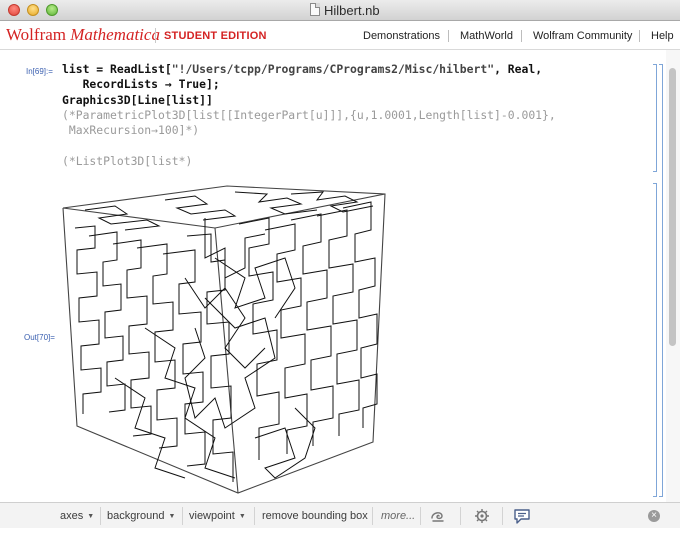 This screenshot has height=555, width=680. I want to click on brand-divider, so click(155, 35).